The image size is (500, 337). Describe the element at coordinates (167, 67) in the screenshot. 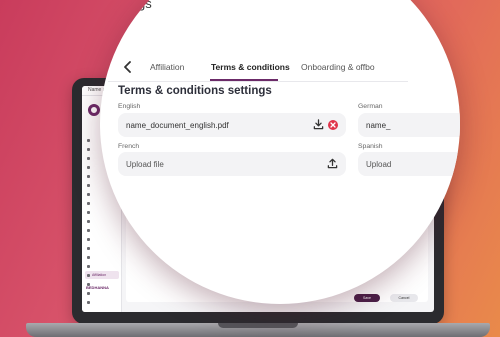

I see `tab-affiliation: Affiliation` at that location.